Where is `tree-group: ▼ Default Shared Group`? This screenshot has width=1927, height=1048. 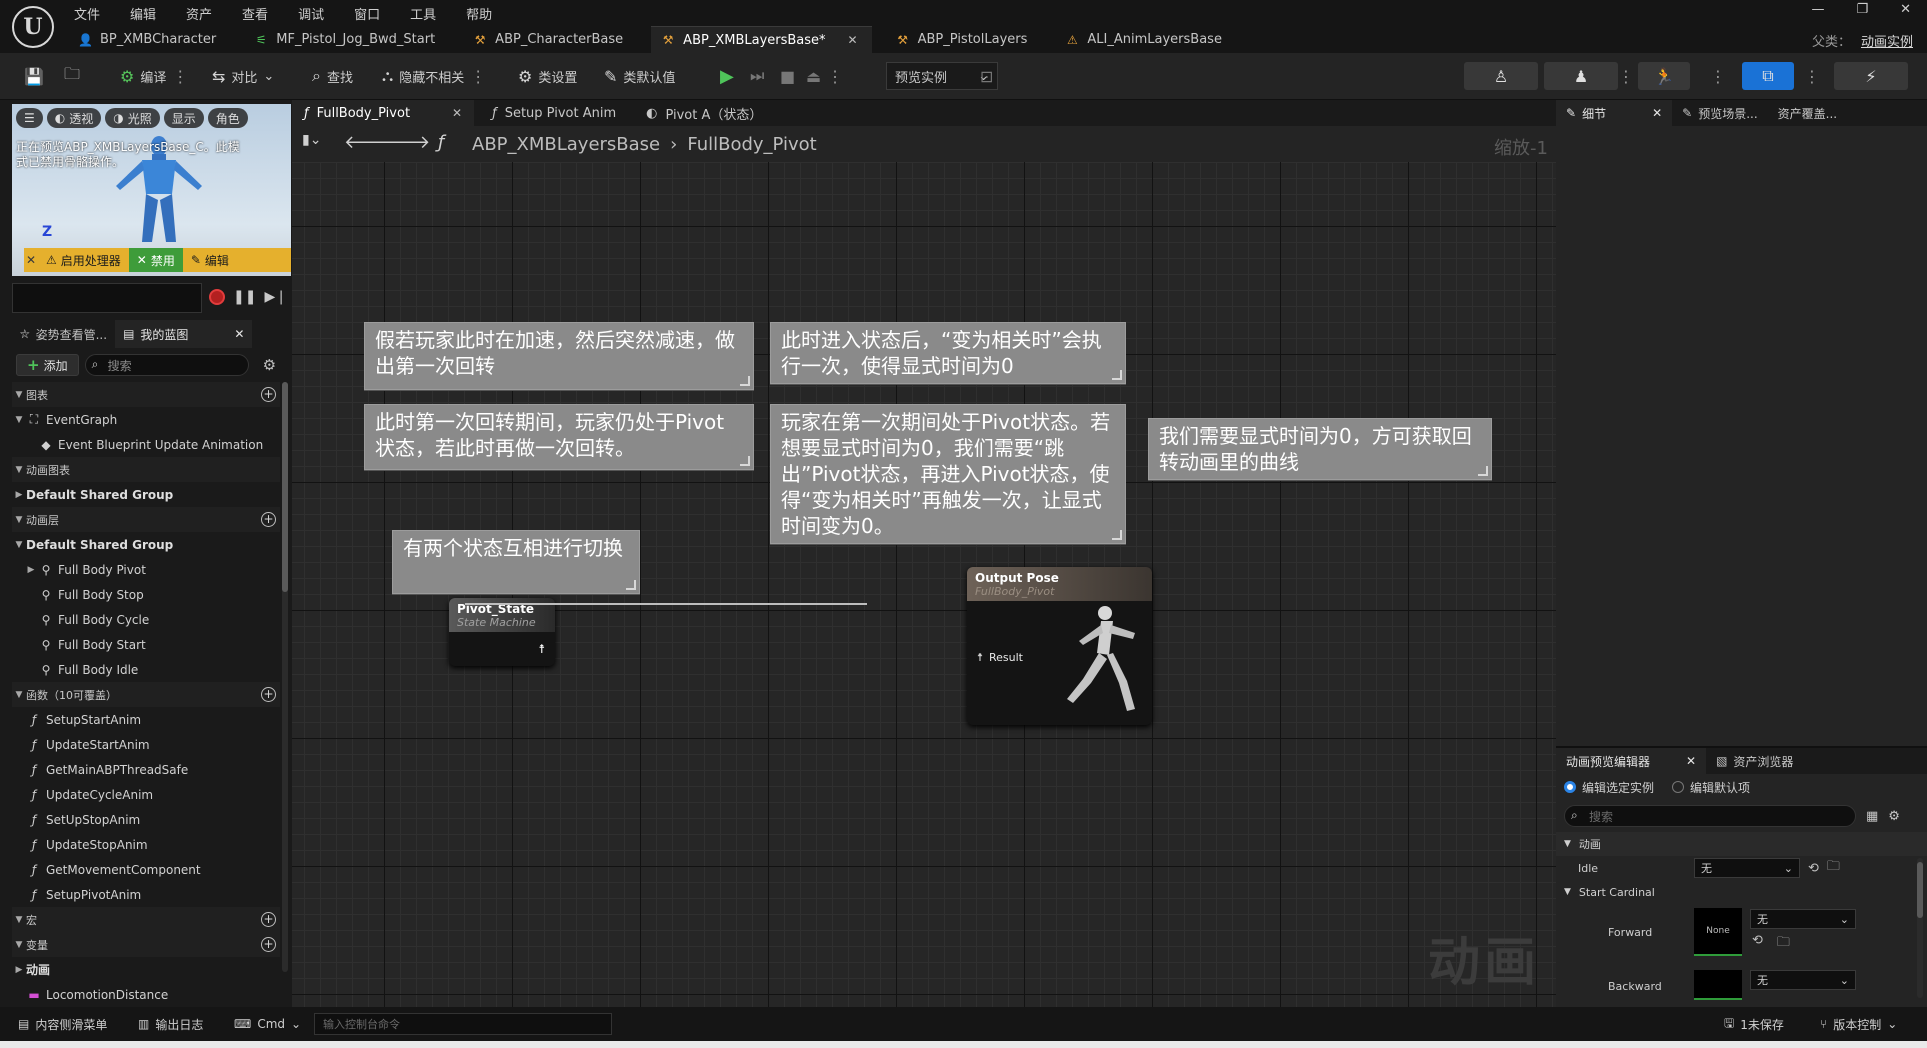 tree-group: ▼ Default Shared Group is located at coordinates (146, 544).